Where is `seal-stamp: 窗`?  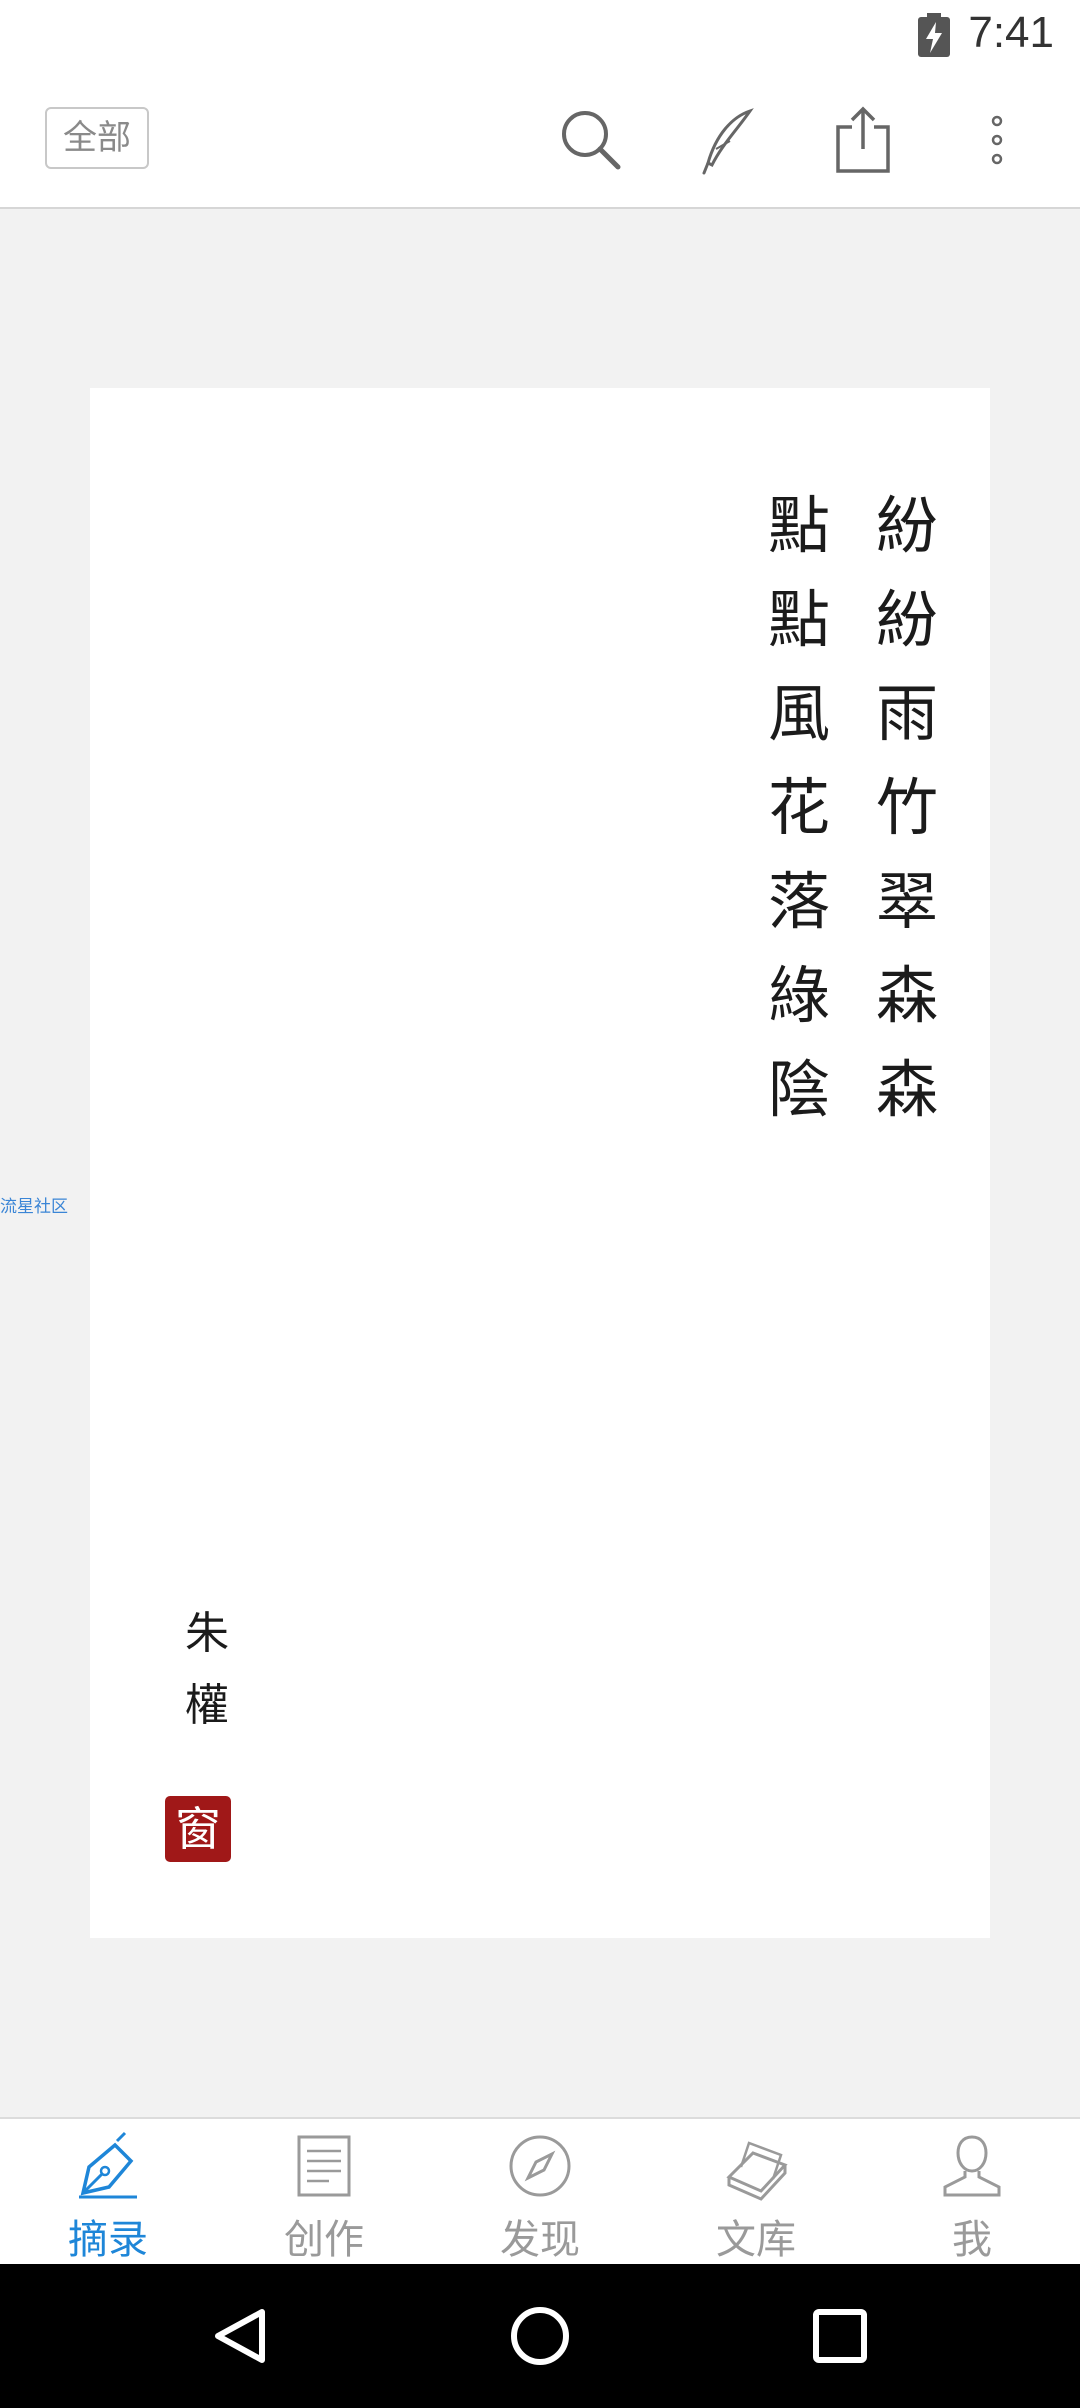 seal-stamp: 窗 is located at coordinates (198, 1829).